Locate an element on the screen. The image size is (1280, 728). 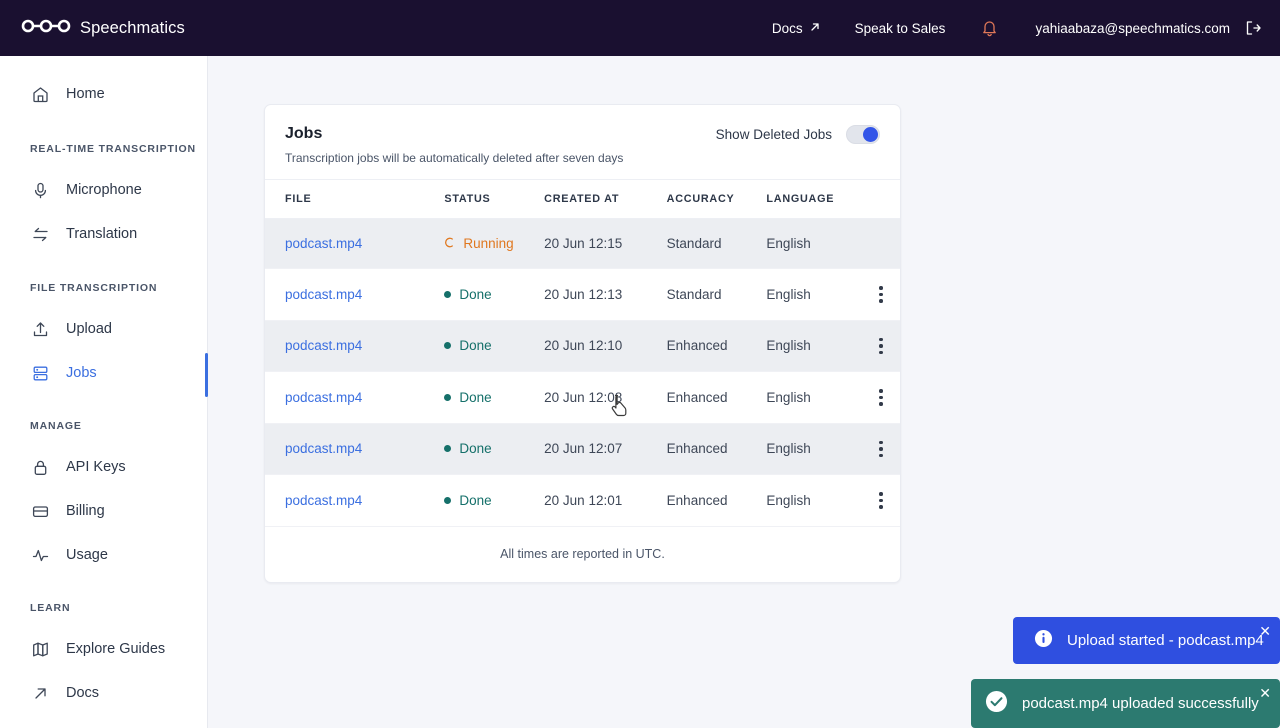
toast-upload-started: Upload started - podcast.mp4 ✕ is located at coordinates (1146, 640).